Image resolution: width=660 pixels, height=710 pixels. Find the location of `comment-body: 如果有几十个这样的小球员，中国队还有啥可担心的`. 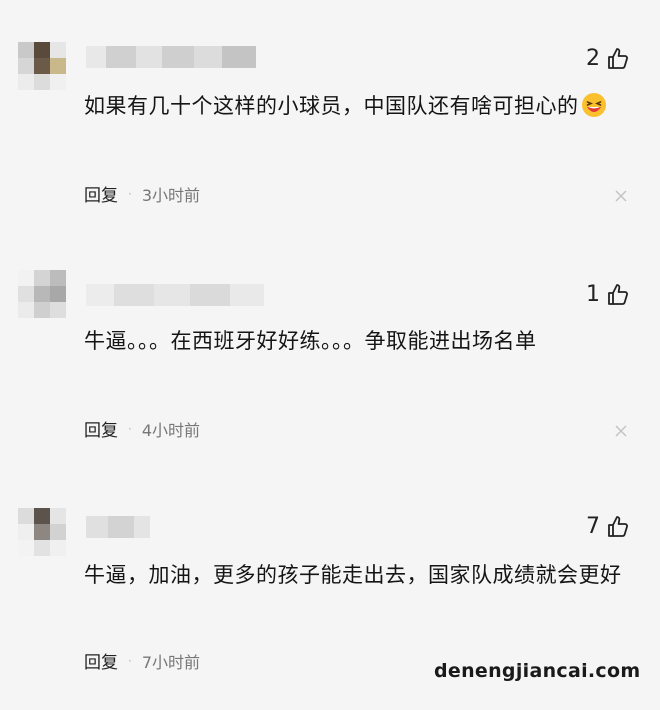

comment-body: 如果有几十个这样的小球员，中国队还有啥可担心的 is located at coordinates (331, 106).